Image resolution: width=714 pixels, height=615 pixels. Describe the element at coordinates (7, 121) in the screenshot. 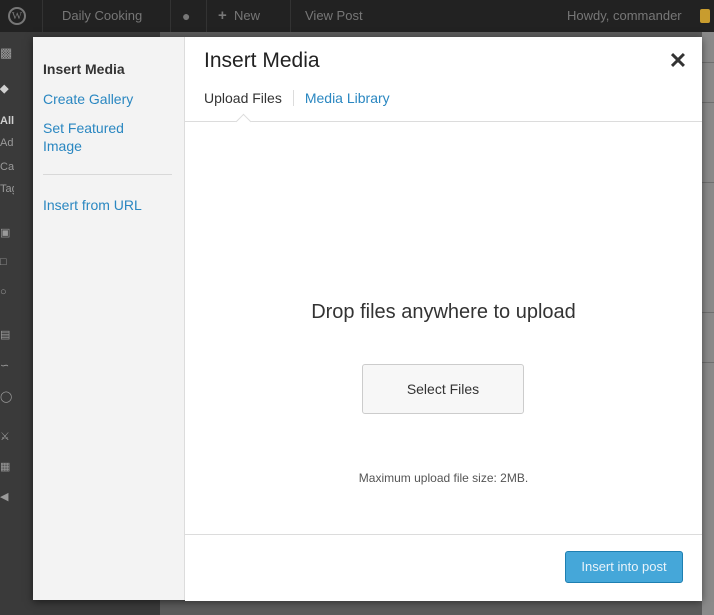

I see `menu-fragment: All` at that location.